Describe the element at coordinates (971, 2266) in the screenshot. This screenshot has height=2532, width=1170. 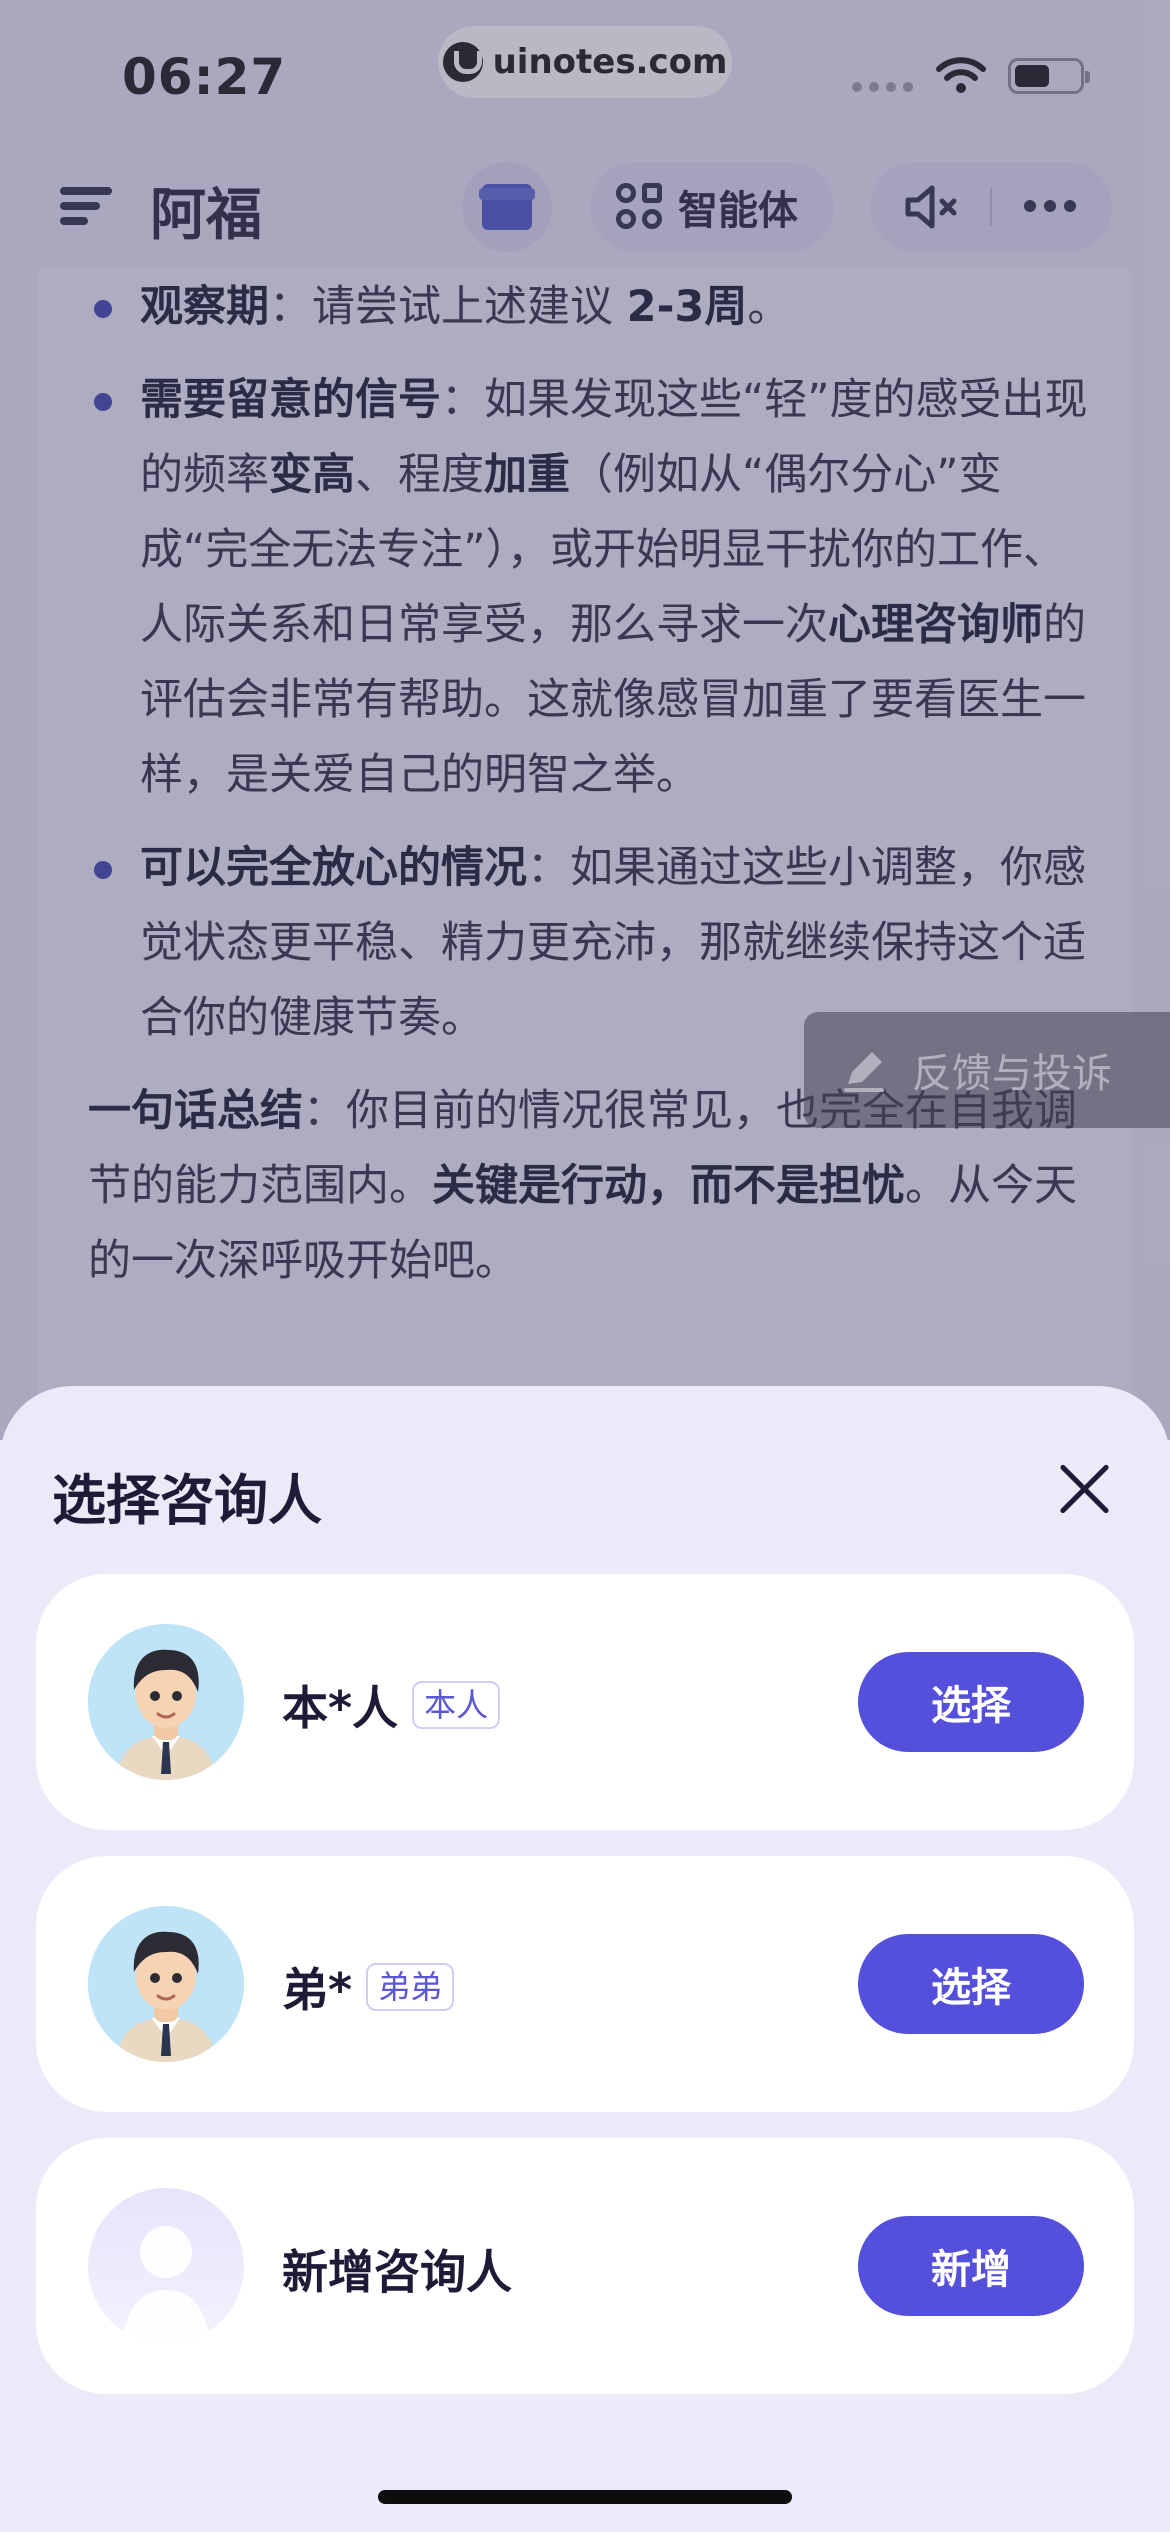
I see `add-consultee-button: 新增` at that location.